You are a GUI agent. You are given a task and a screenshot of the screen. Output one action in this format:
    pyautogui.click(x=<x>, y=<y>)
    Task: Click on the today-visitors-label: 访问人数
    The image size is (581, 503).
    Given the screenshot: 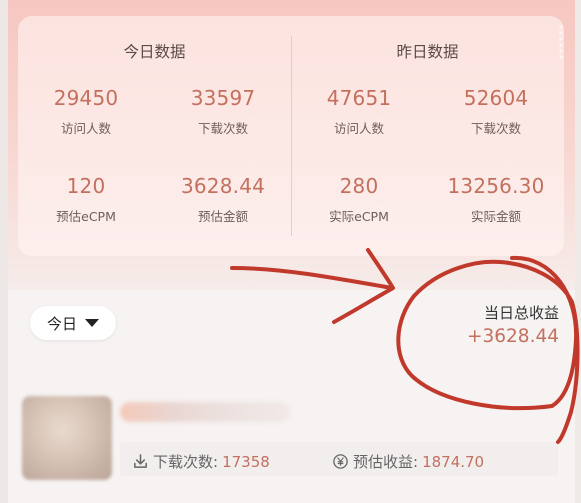 What is the action you would take?
    pyautogui.click(x=85, y=128)
    